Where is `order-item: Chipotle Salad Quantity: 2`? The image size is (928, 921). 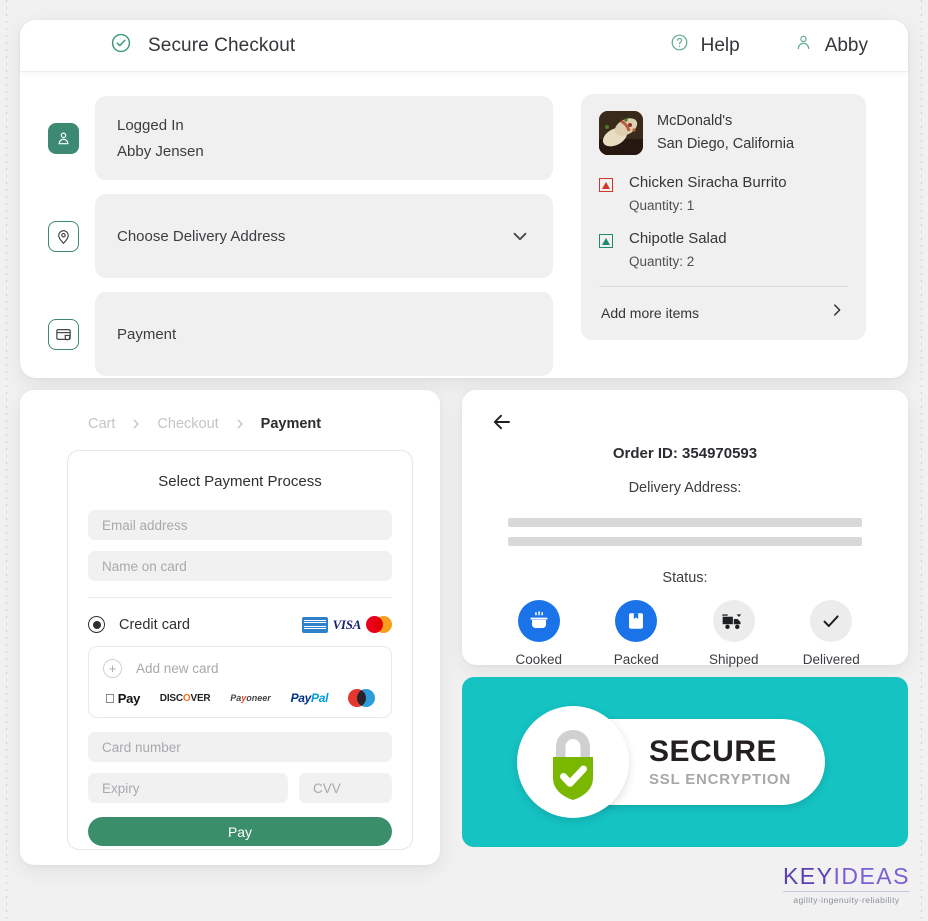
order-item: Chipotle Salad Quantity: 2 is located at coordinates (723, 249).